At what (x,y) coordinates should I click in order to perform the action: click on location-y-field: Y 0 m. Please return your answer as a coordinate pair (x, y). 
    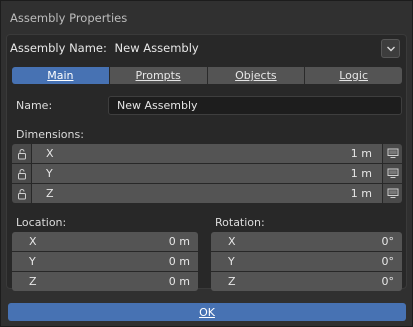
    Looking at the image, I should click on (105, 261).